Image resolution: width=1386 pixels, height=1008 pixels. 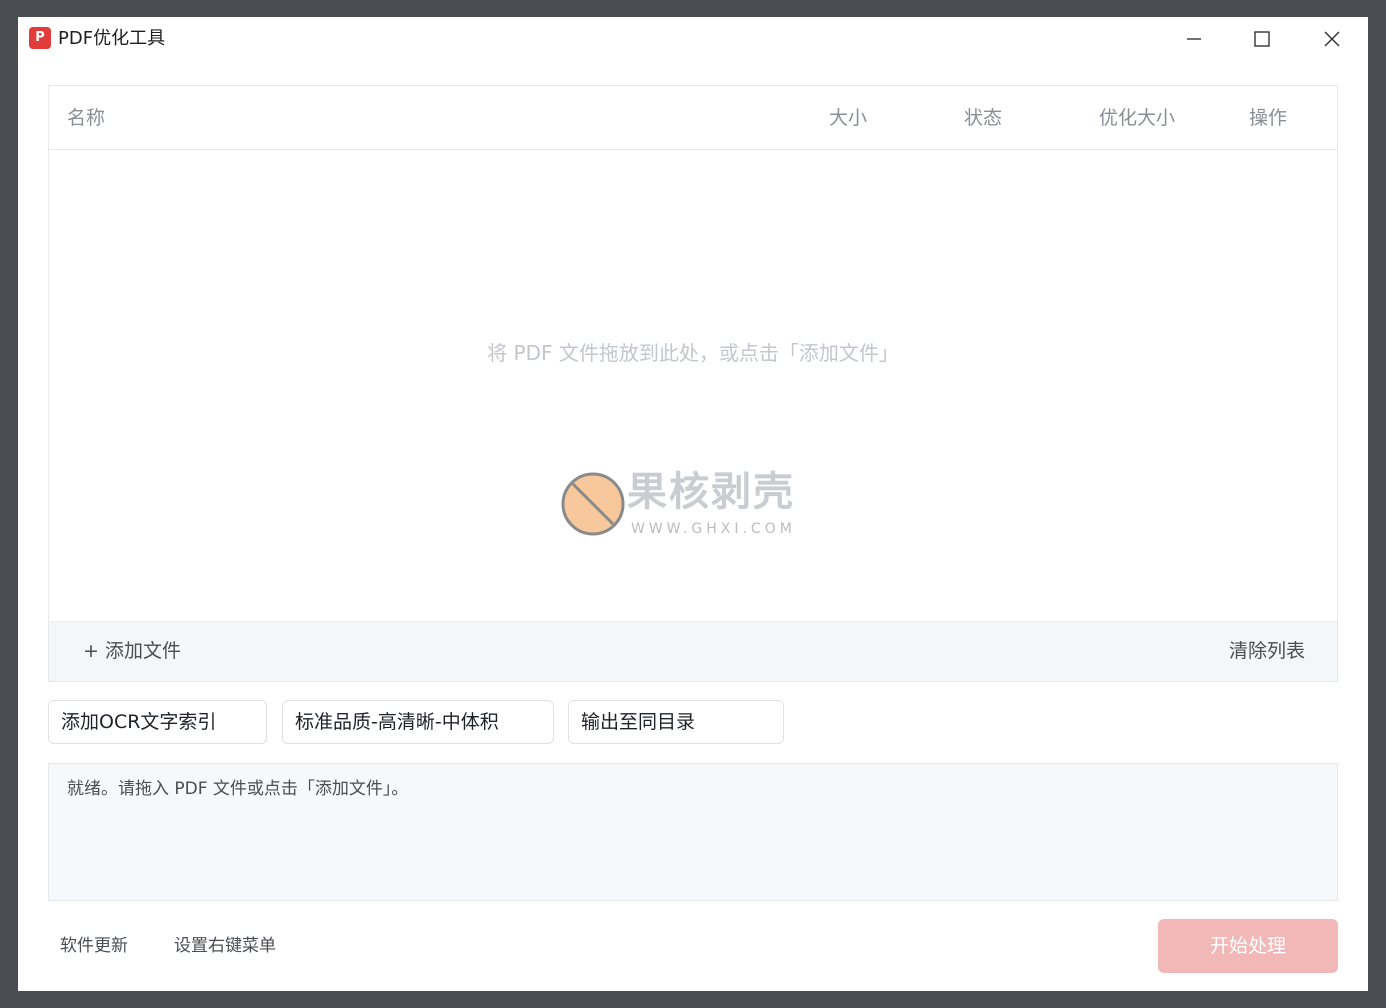 What do you see at coordinates (713, 529) in the screenshot?
I see `watermark-url: WWW.GHXI.COM` at bounding box center [713, 529].